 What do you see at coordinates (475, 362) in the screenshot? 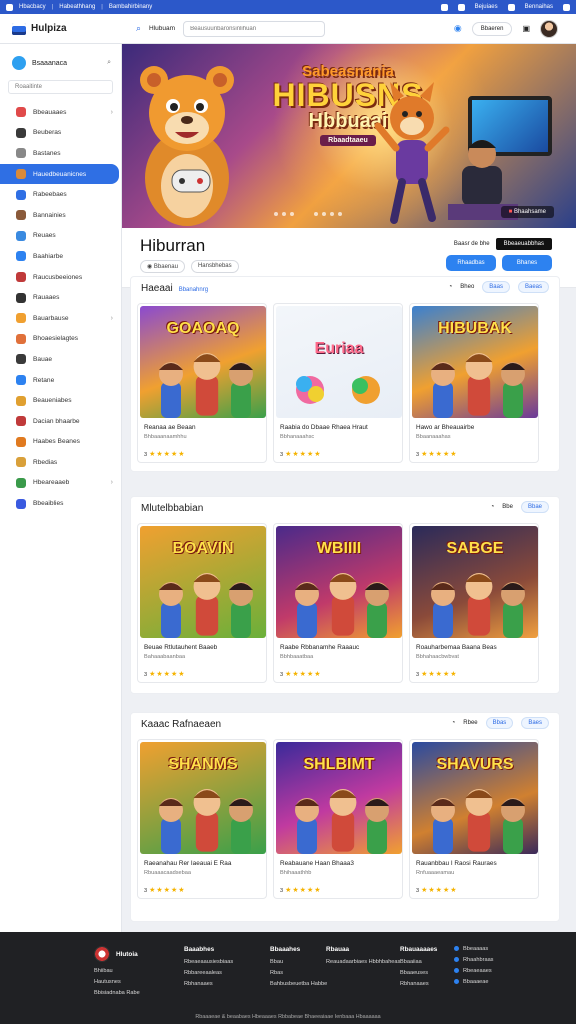
I see `game-thumbnail: HIBUBAK` at bounding box center [475, 362].